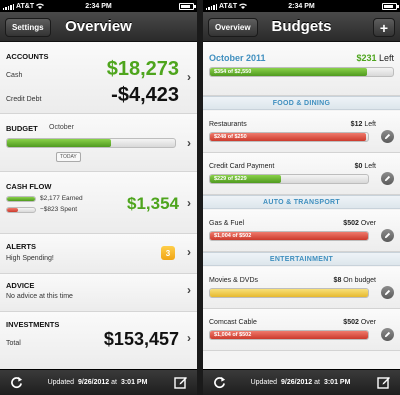 This screenshot has height=395, width=400. What do you see at coordinates (384, 27) in the screenshot?
I see `add-budget-button: +` at bounding box center [384, 27].